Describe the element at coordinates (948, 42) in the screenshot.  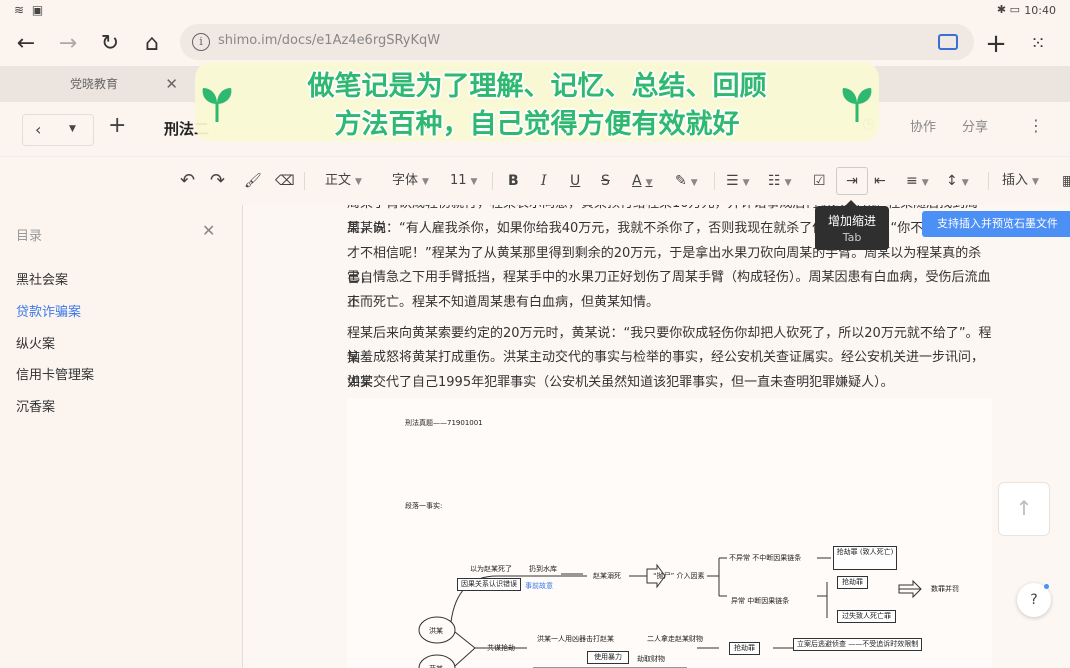
I see `reader-mode-icon` at that location.